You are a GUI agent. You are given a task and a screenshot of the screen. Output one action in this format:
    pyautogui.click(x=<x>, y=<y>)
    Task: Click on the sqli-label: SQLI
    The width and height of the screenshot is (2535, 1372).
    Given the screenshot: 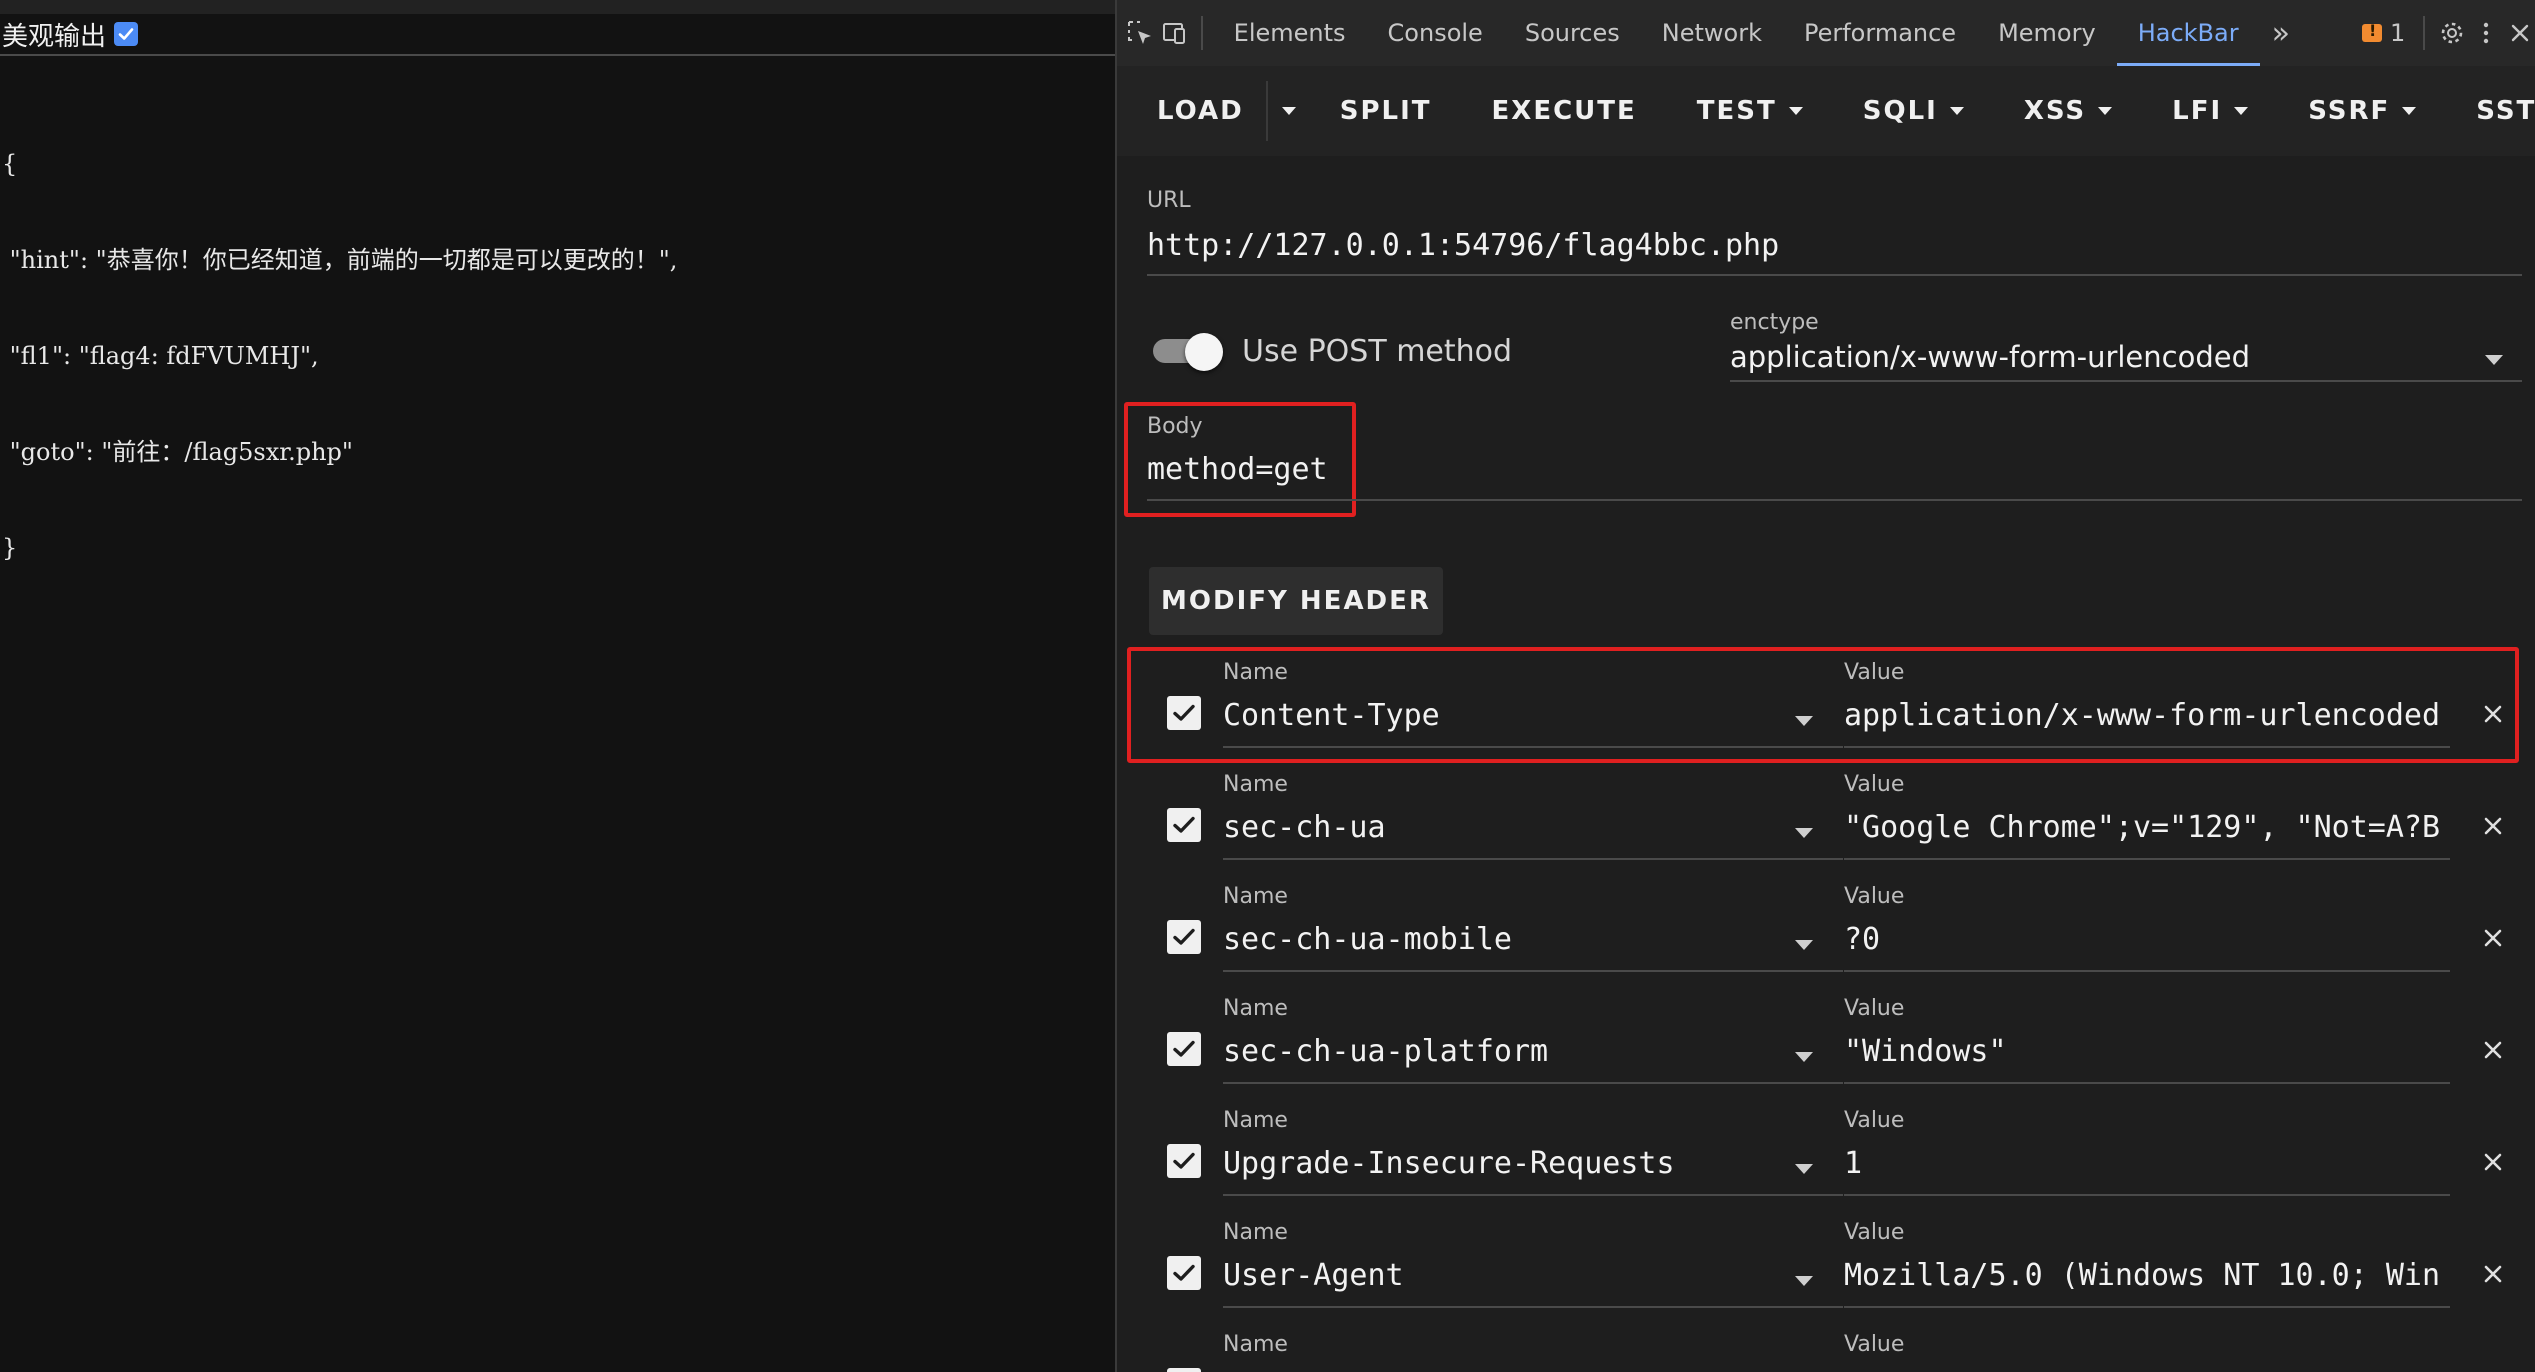 What is the action you would take?
    pyautogui.click(x=1900, y=111)
    